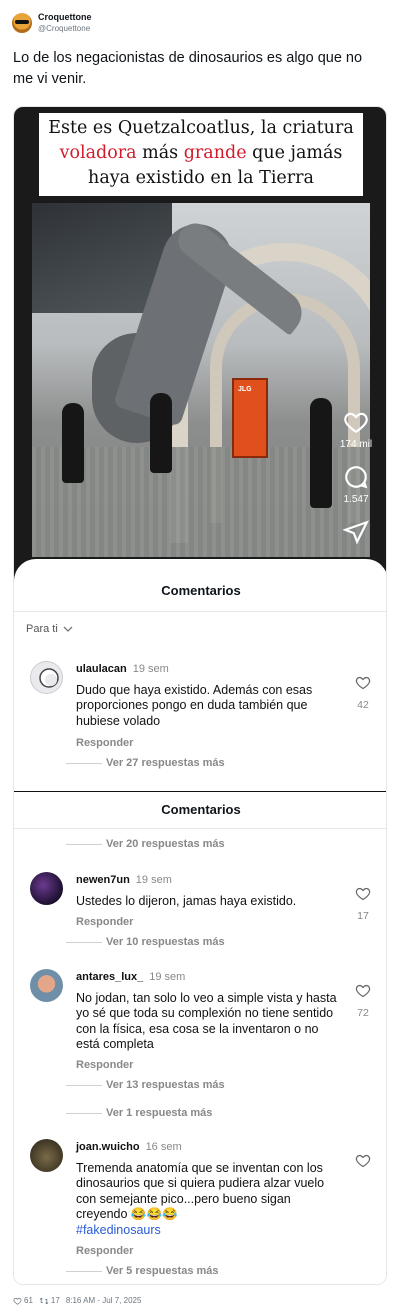 Image resolution: width=400 pixels, height=1316 pixels. Describe the element at coordinates (356, 532) in the screenshot. I see `share-icon` at that location.